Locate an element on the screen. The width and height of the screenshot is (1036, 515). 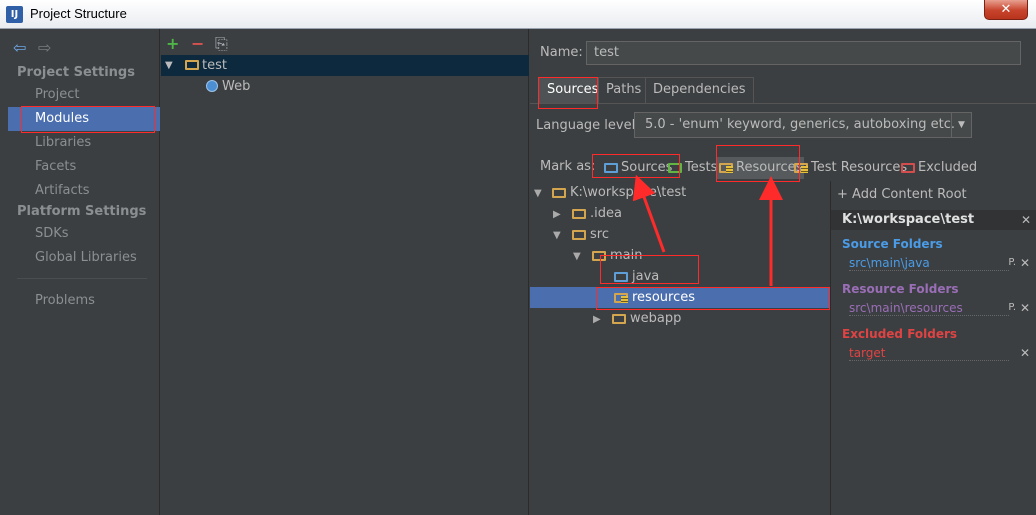
remove-resource-icon: ✕ is located at coordinates (1025, 308).